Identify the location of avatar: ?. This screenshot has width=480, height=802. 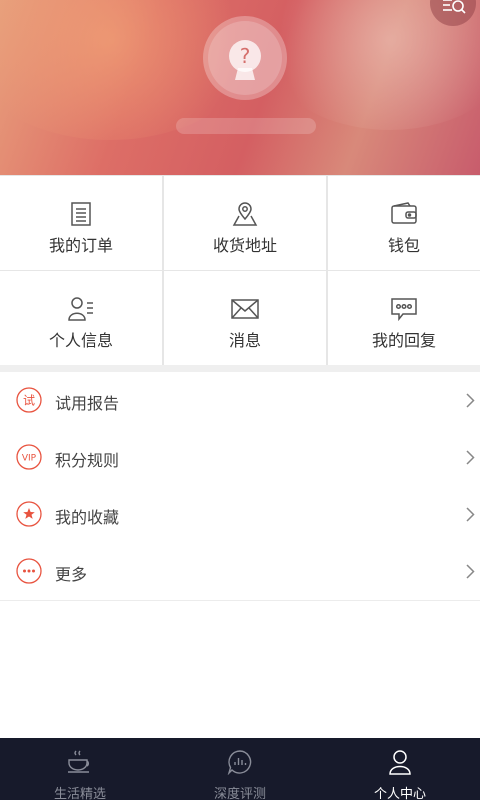
(245, 58).